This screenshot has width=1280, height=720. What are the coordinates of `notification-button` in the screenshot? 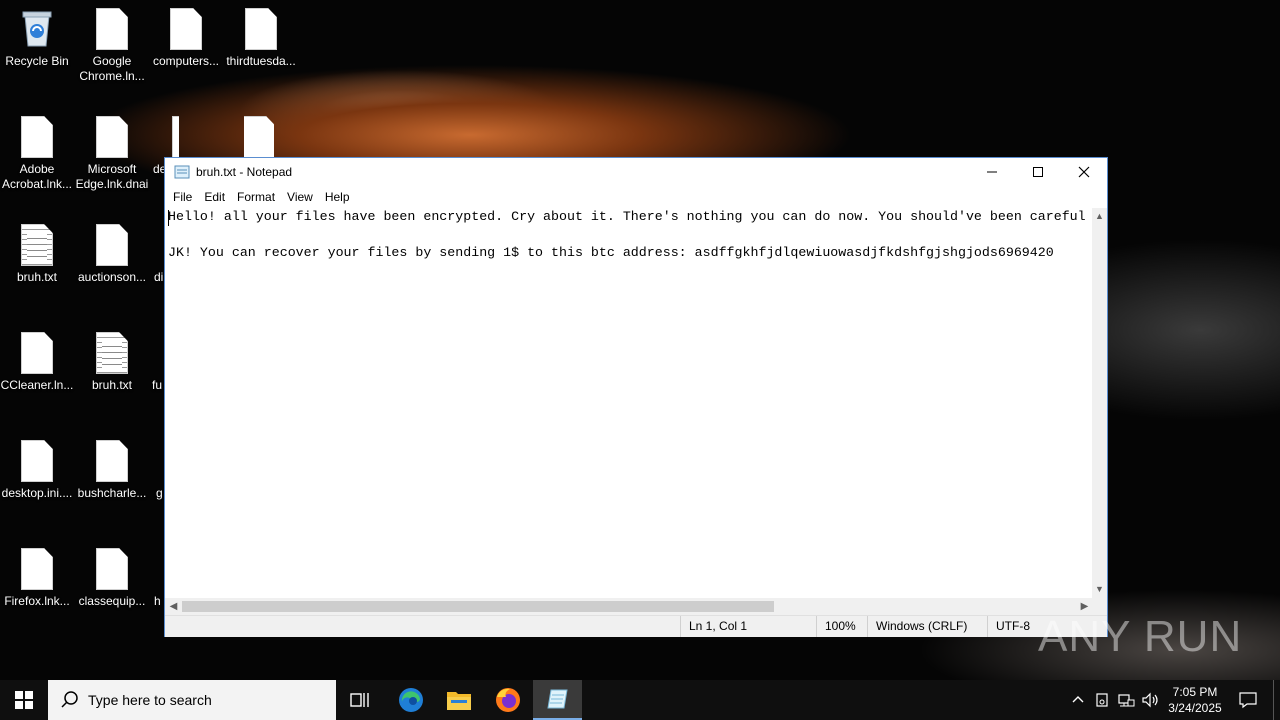 It's located at (1248, 700).